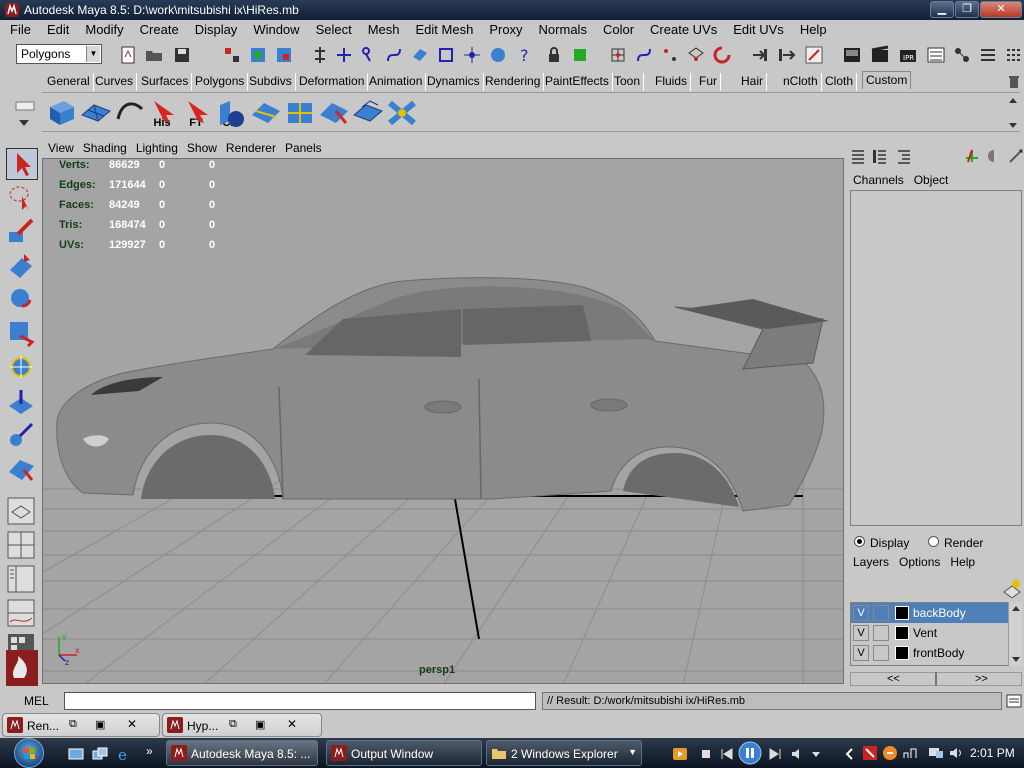  I want to click on shelf-combine-button, so click(232, 113).